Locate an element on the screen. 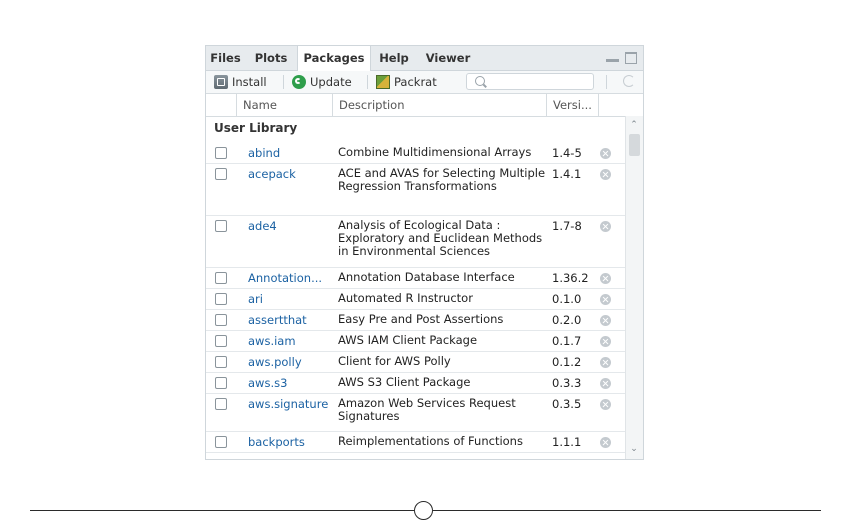 This screenshot has height=532, width=850. table-row: ari Automated R Instructor 0.1.0 is located at coordinates (415, 299).